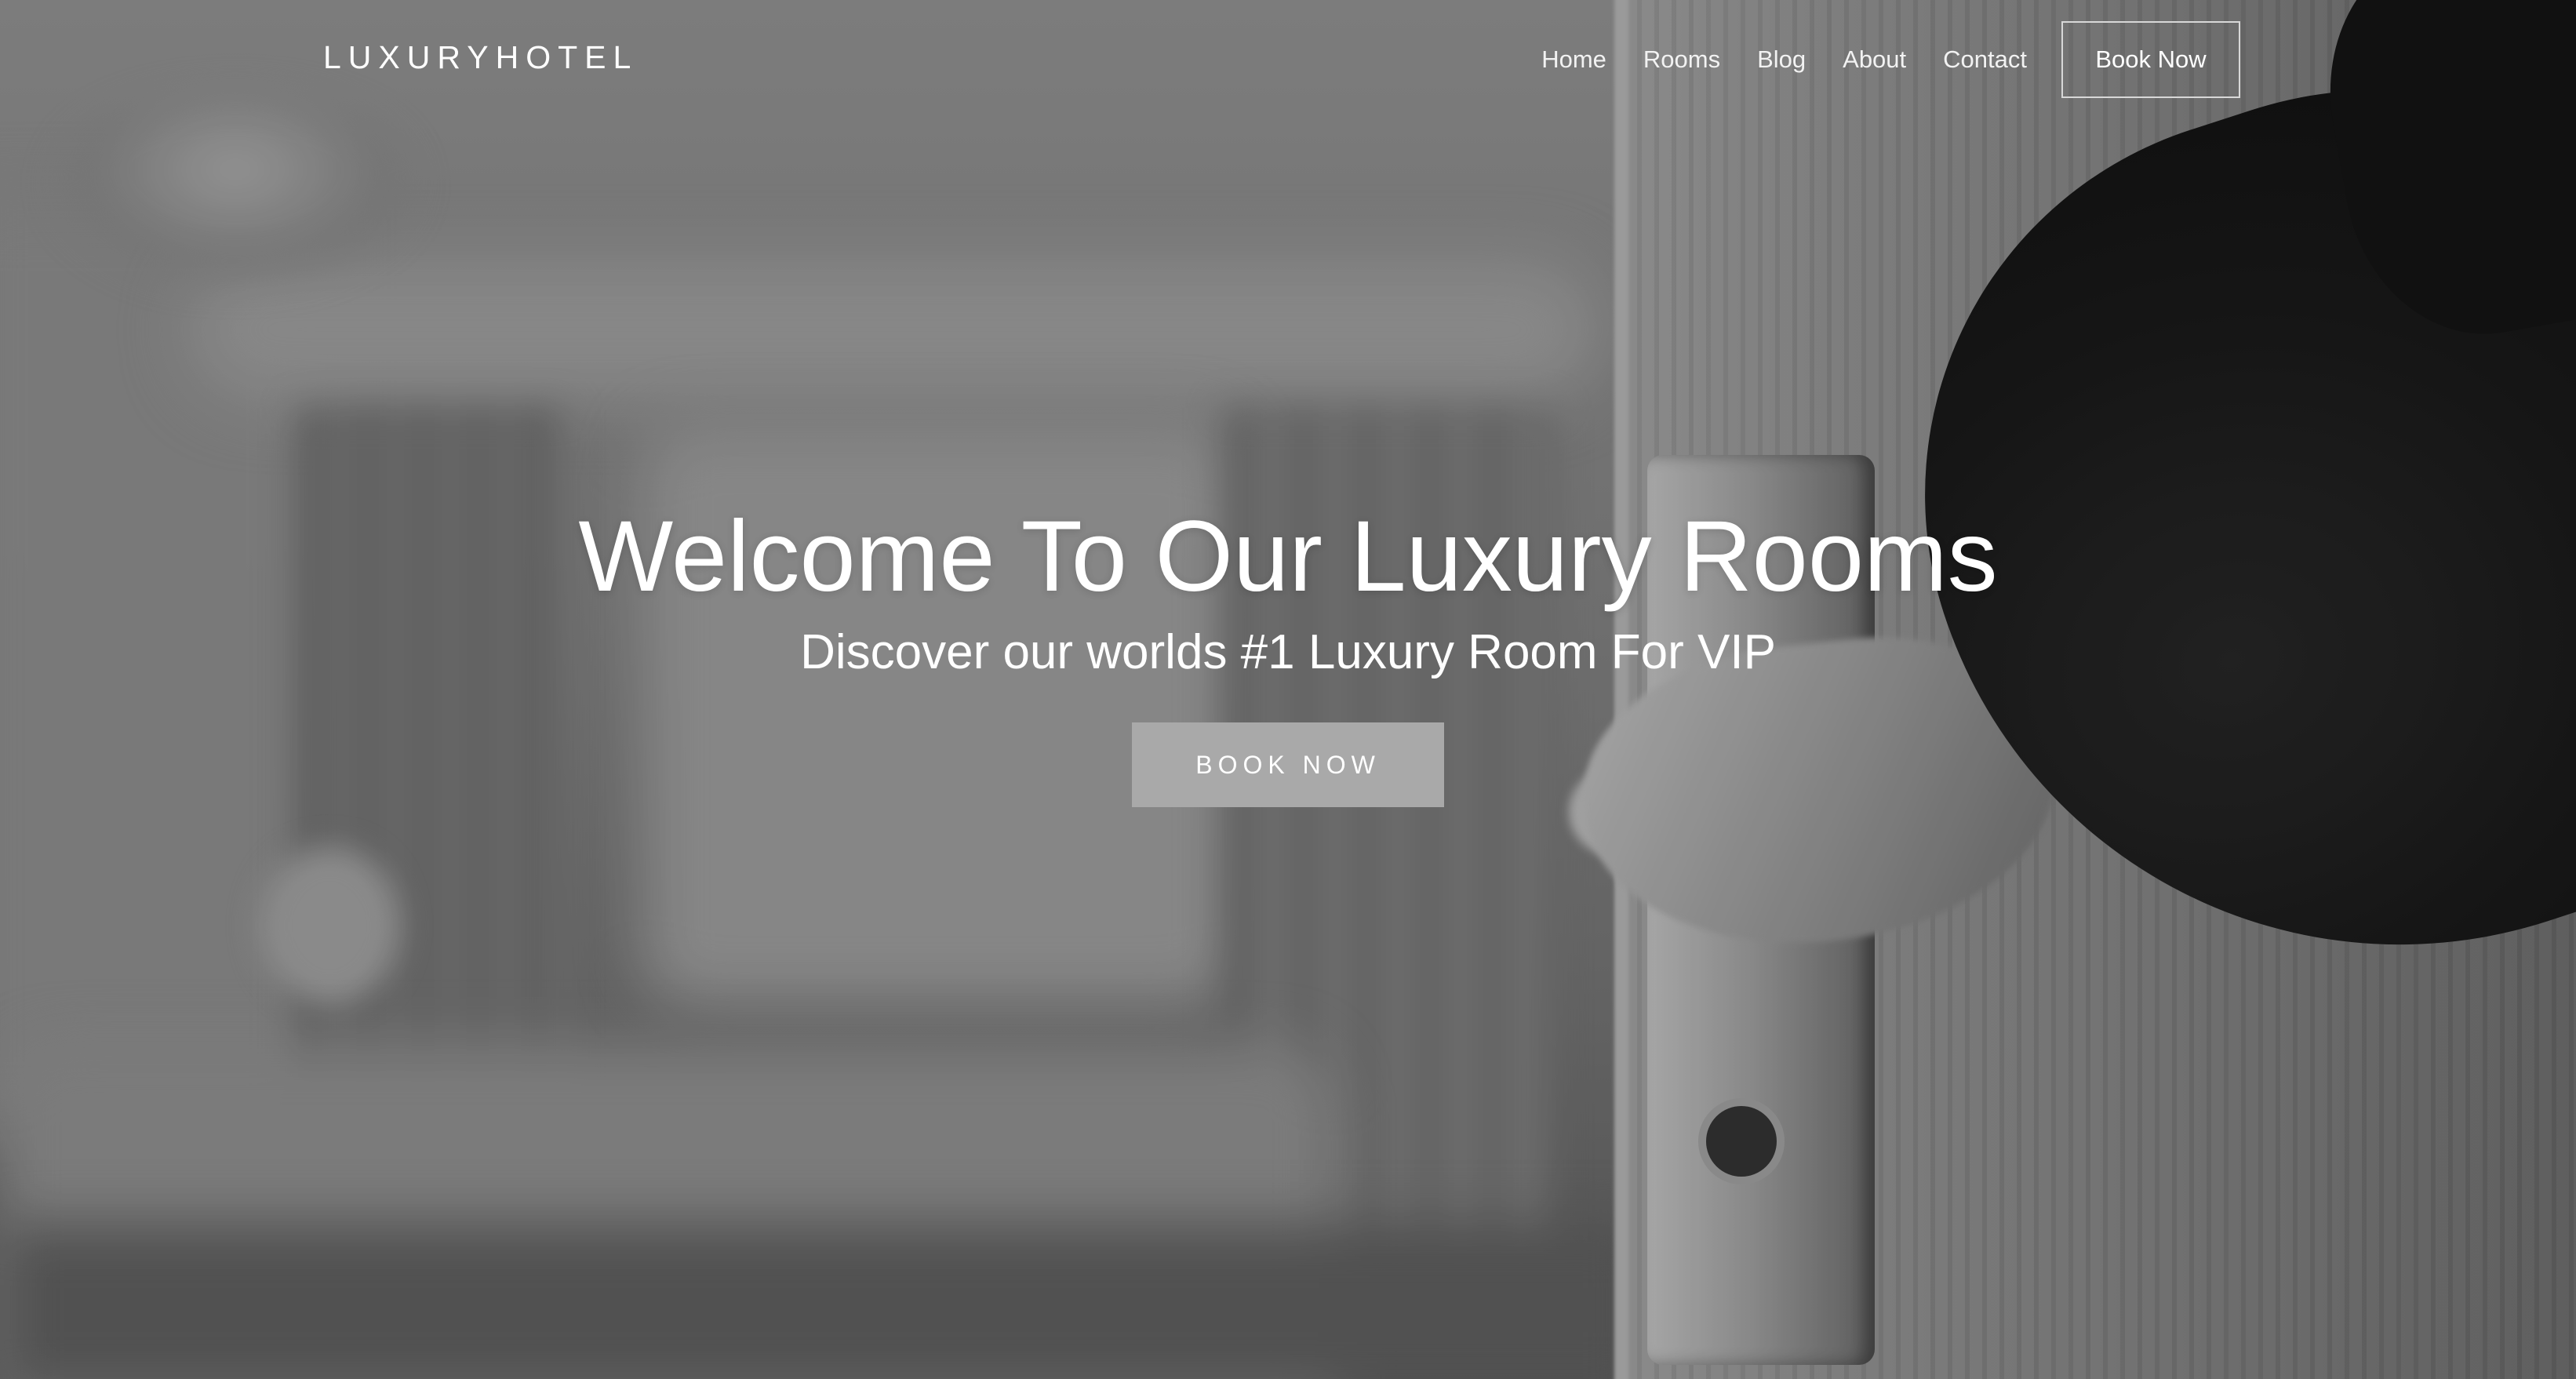  What do you see at coordinates (481, 58) in the screenshot?
I see `brand-logo: LUXURYHOTEL` at bounding box center [481, 58].